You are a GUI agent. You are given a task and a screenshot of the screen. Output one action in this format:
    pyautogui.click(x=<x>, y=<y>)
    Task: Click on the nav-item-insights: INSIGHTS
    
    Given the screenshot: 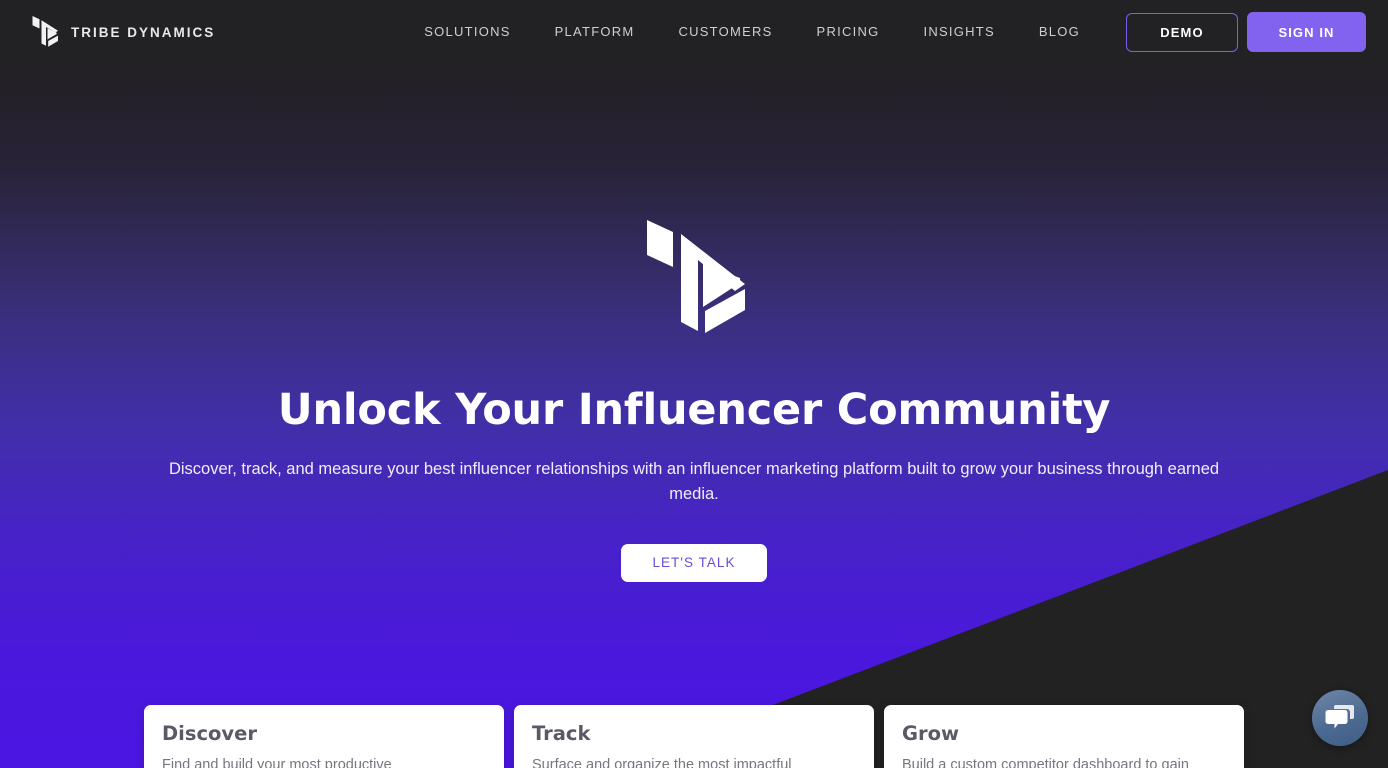 What is the action you would take?
    pyautogui.click(x=958, y=32)
    